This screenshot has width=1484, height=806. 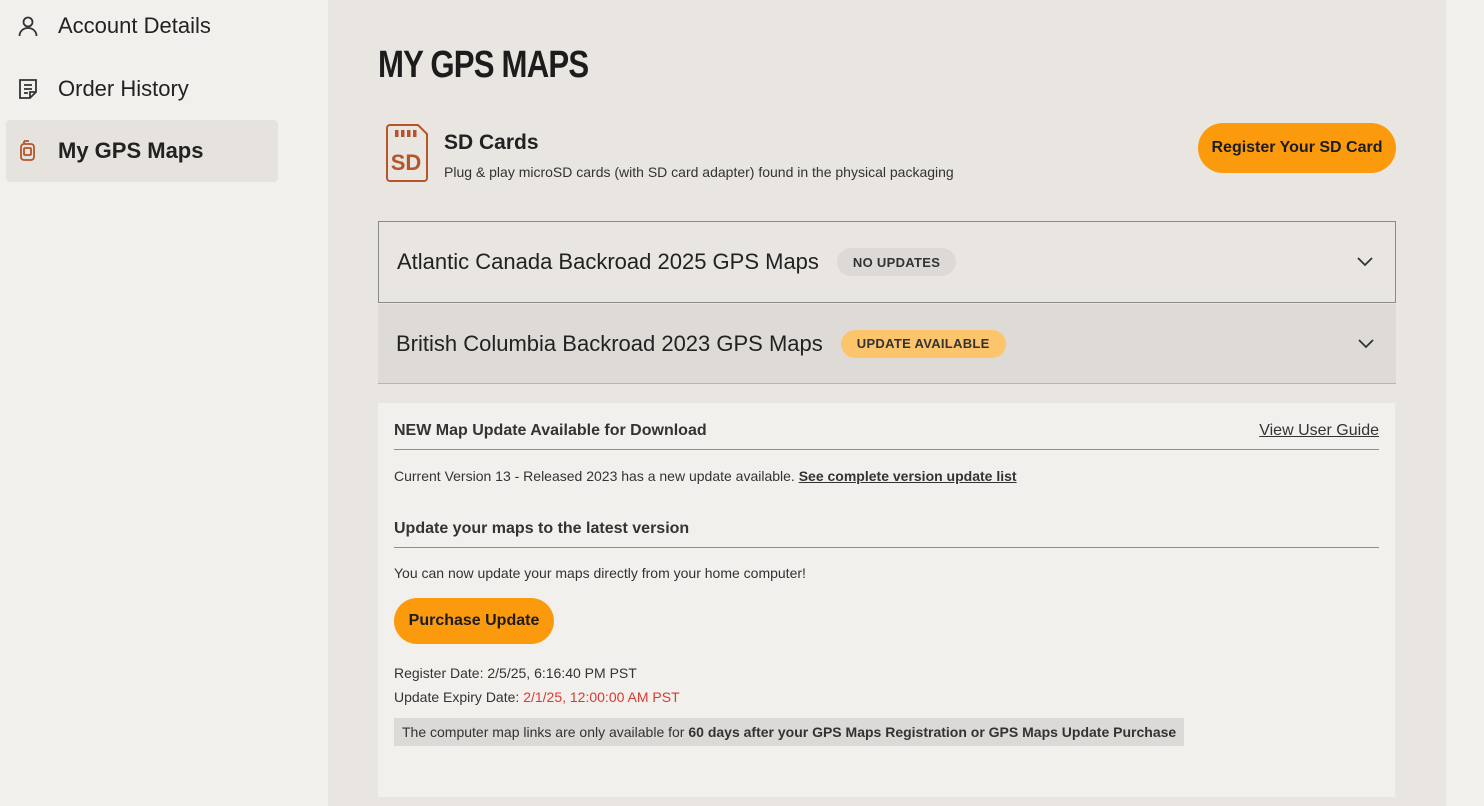 I want to click on sidebar-item-label: Account Details, so click(x=134, y=25).